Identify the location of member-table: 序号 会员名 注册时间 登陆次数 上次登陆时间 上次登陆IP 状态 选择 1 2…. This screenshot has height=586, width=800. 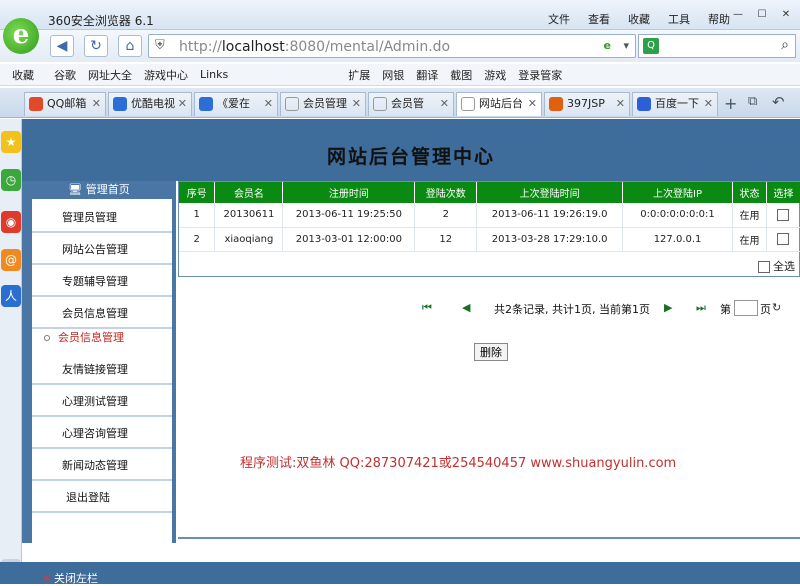
(489, 217).